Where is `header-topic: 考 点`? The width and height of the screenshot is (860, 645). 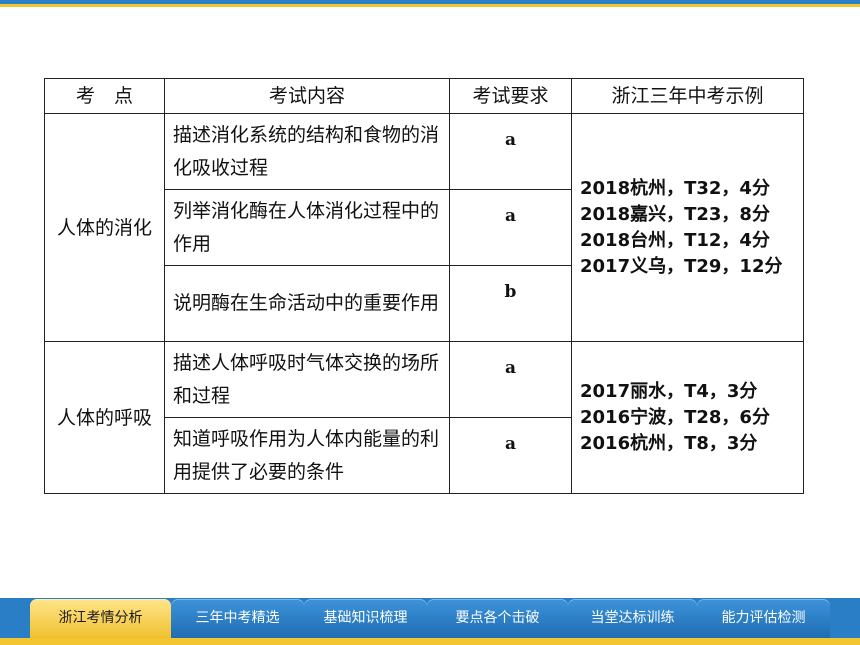 header-topic: 考 点 is located at coordinates (104, 96).